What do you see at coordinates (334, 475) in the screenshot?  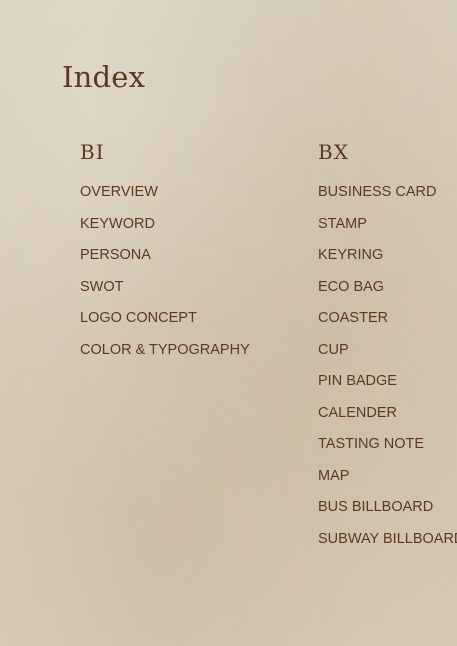 I see `bx-item: MAP` at bounding box center [334, 475].